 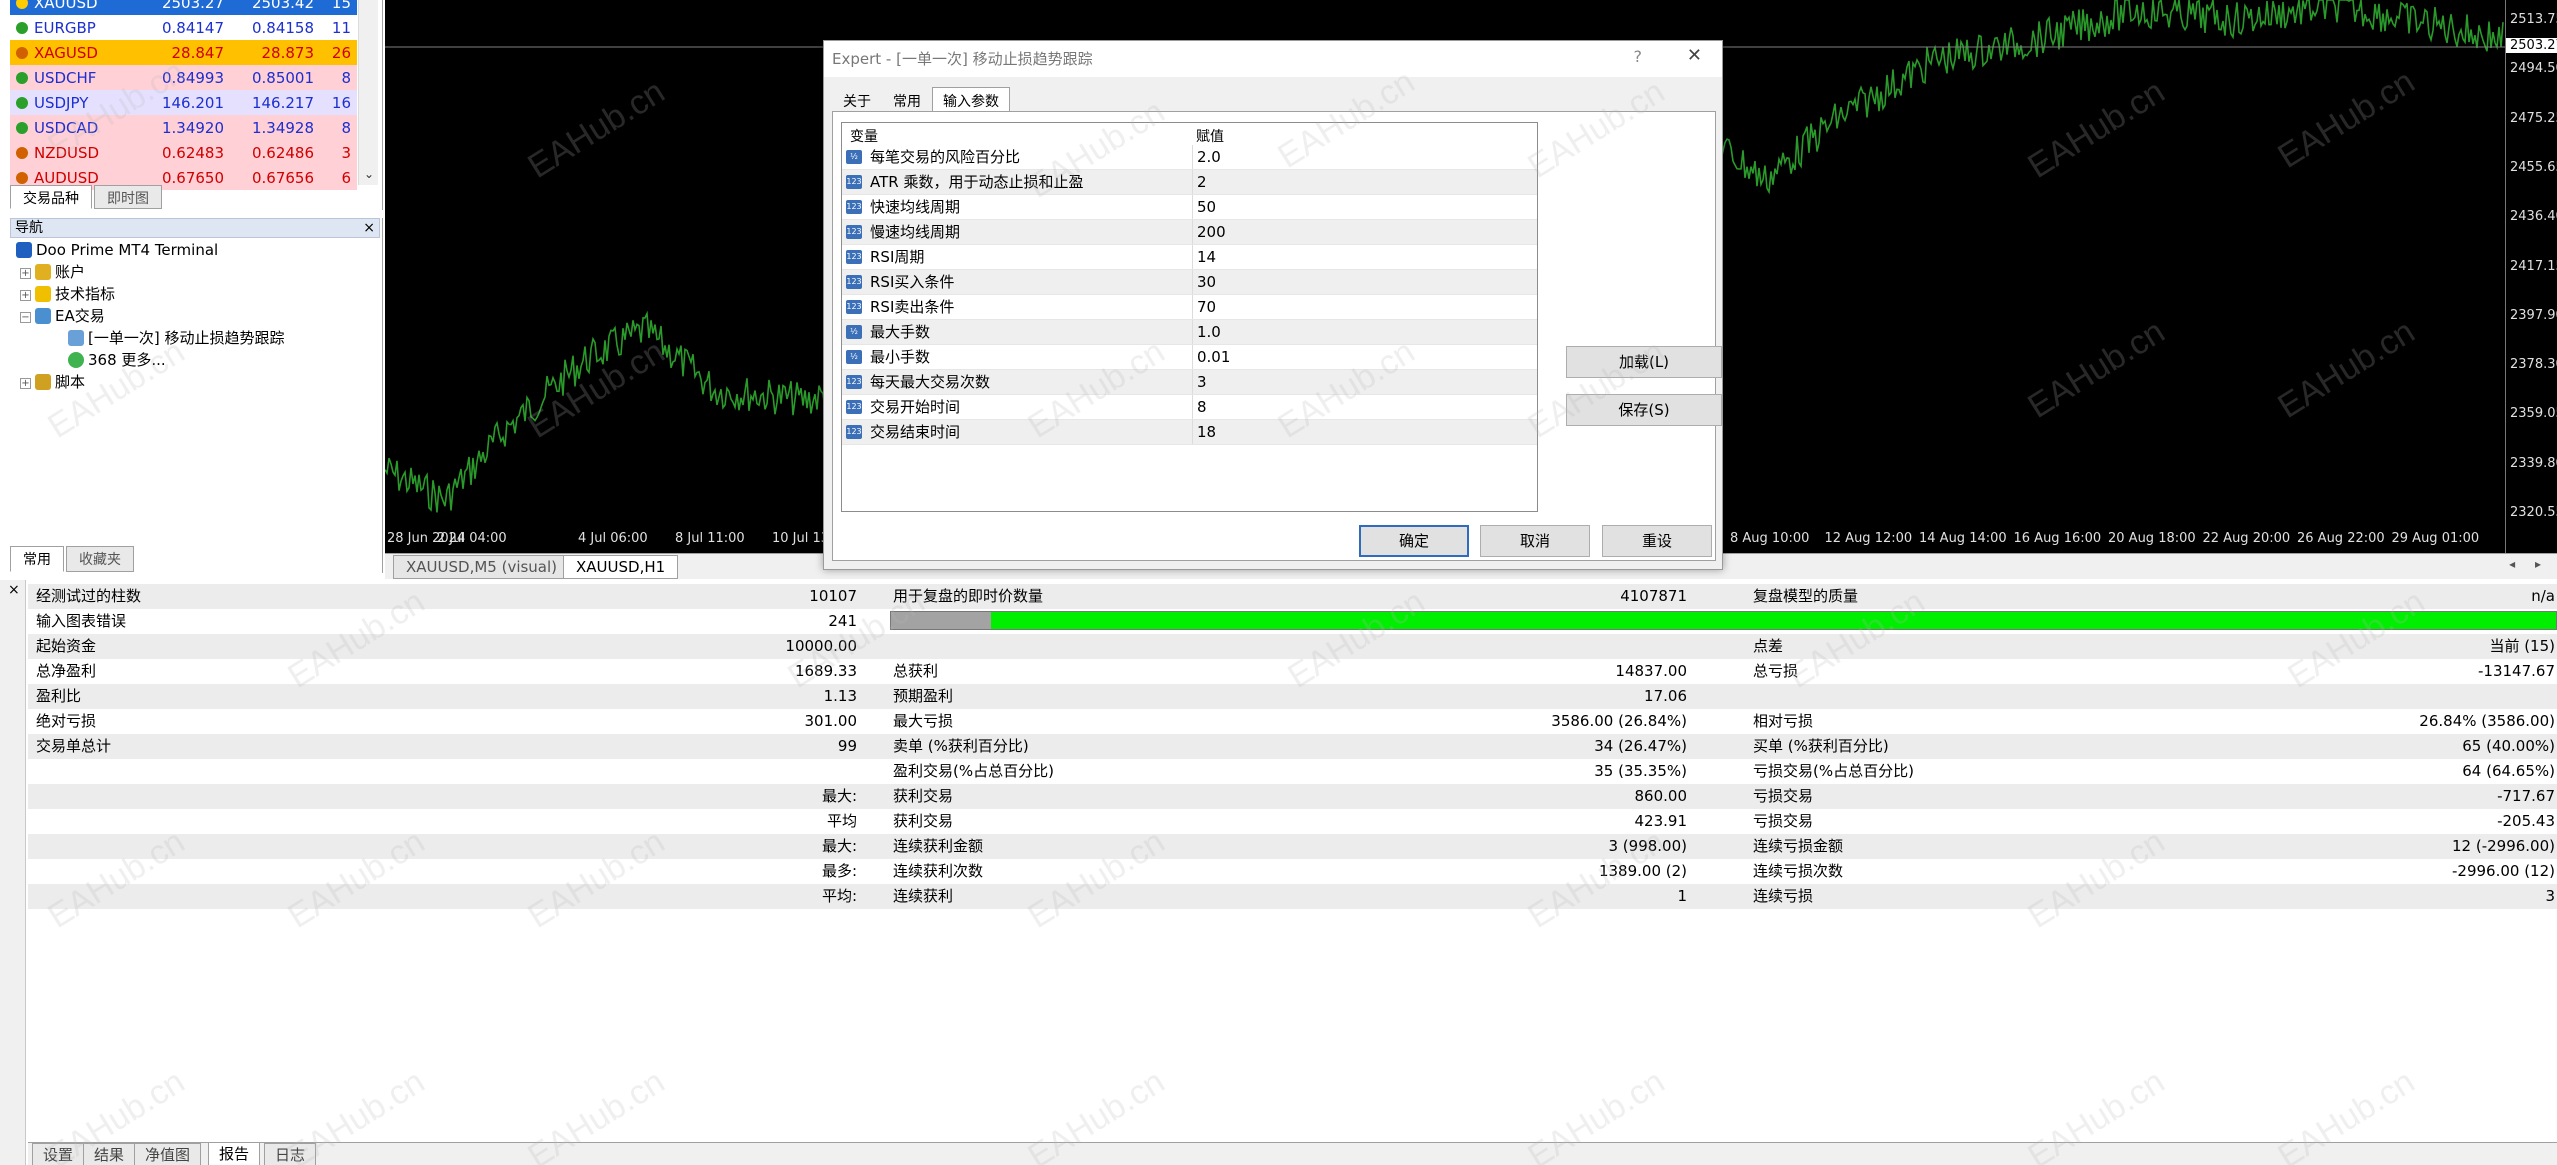 What do you see at coordinates (290, 1154) in the screenshot?
I see `tab-journal: 日志` at bounding box center [290, 1154].